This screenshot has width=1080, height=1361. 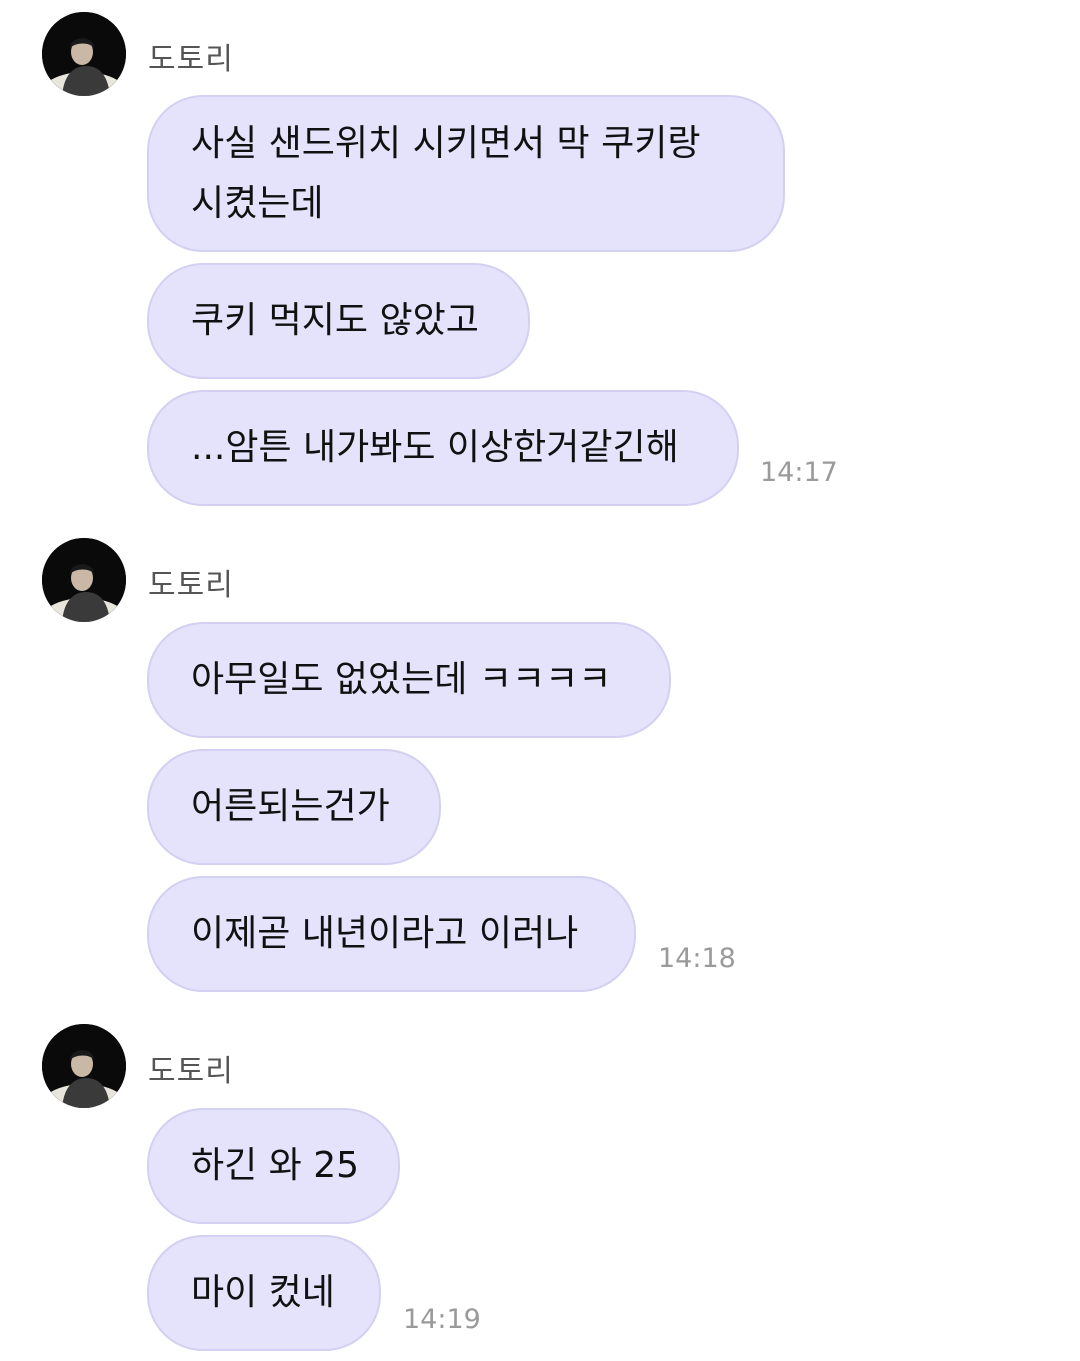 What do you see at coordinates (799, 472) in the screenshot?
I see `timestamp: 14:17` at bounding box center [799, 472].